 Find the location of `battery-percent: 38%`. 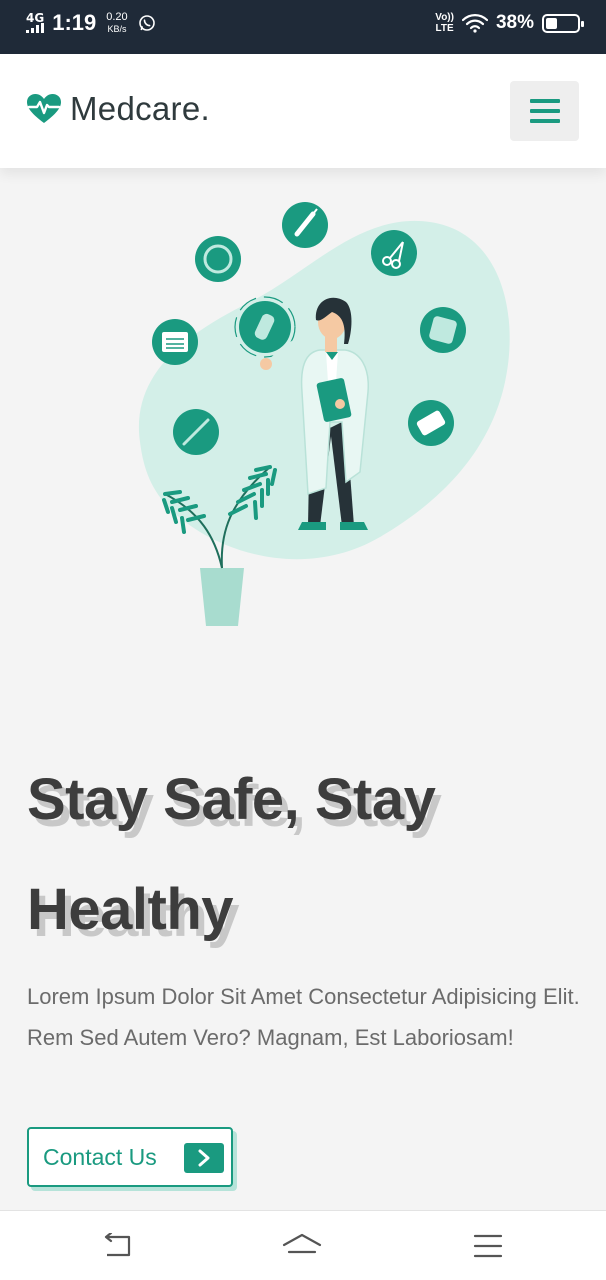

battery-percent: 38% is located at coordinates (514, 22).